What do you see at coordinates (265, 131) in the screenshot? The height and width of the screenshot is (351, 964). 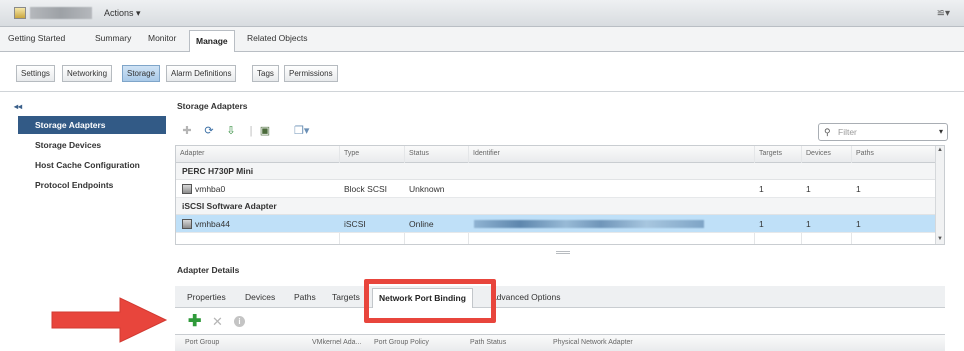 I see `refresh-adapter-icon: ▣` at bounding box center [265, 131].